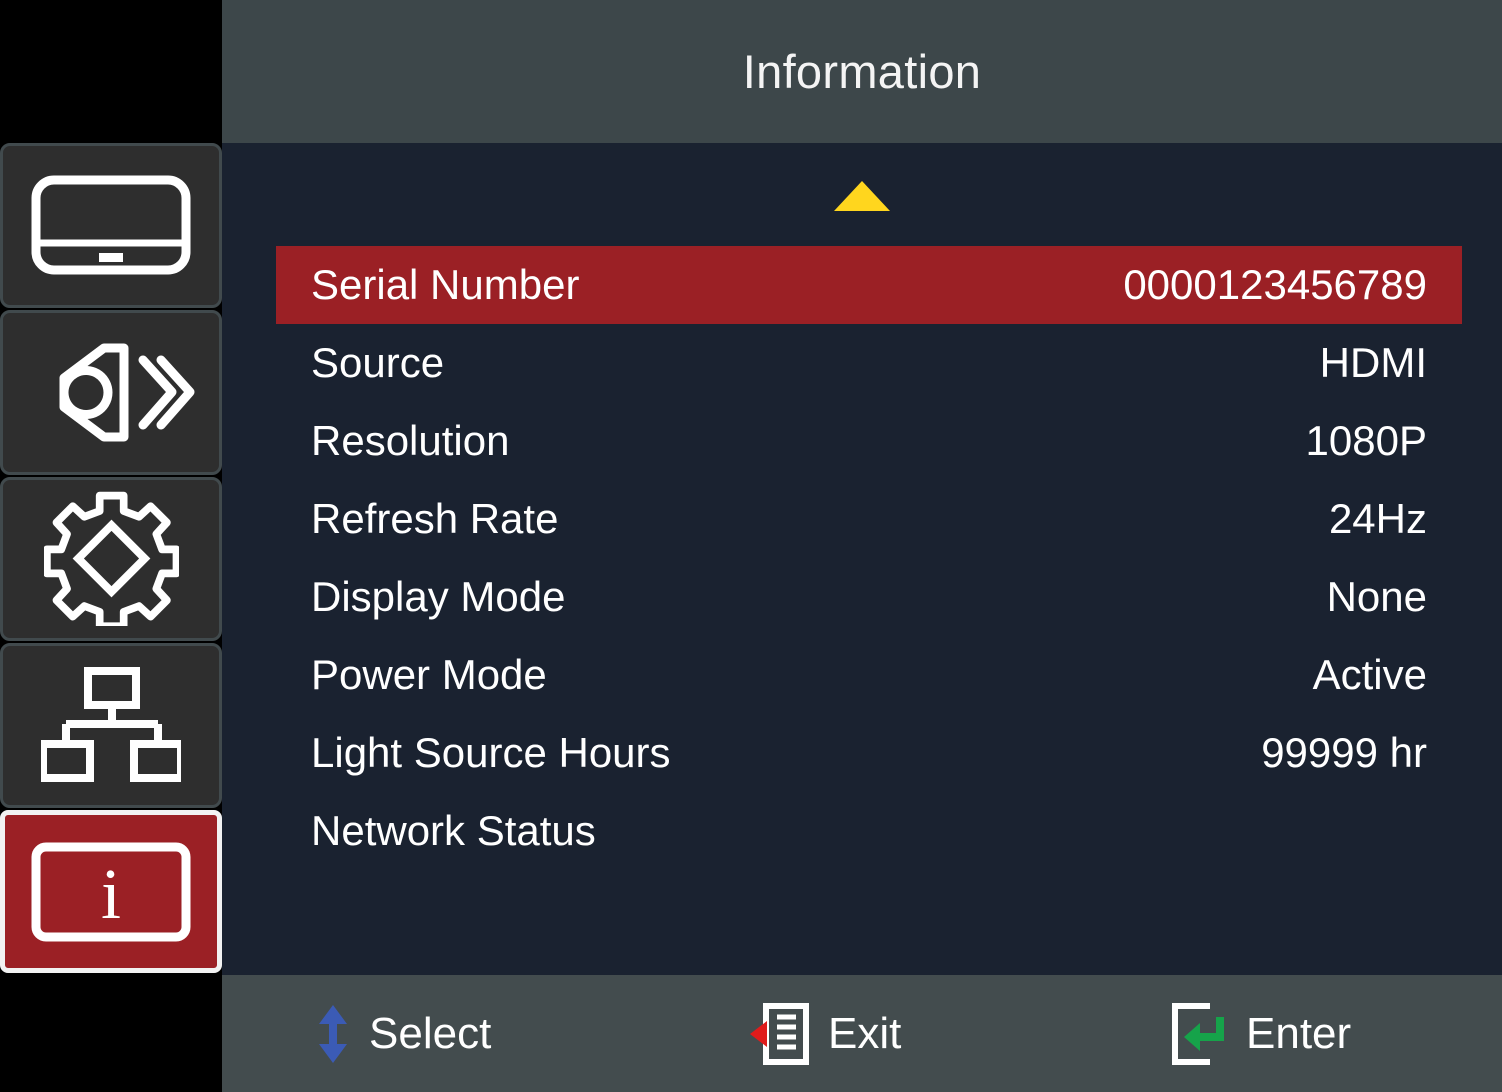 The image size is (1502, 1092). What do you see at coordinates (862, 196) in the screenshot?
I see `triangle-up-icon` at bounding box center [862, 196].